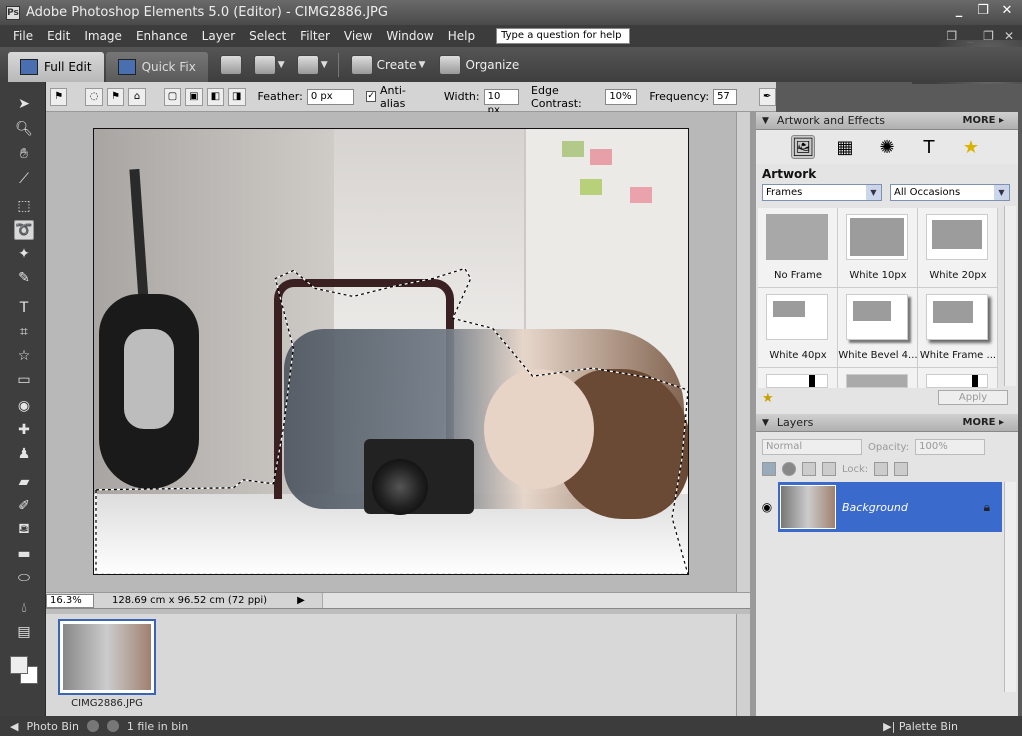  I want to click on menu-help: Help, so click(461, 36).